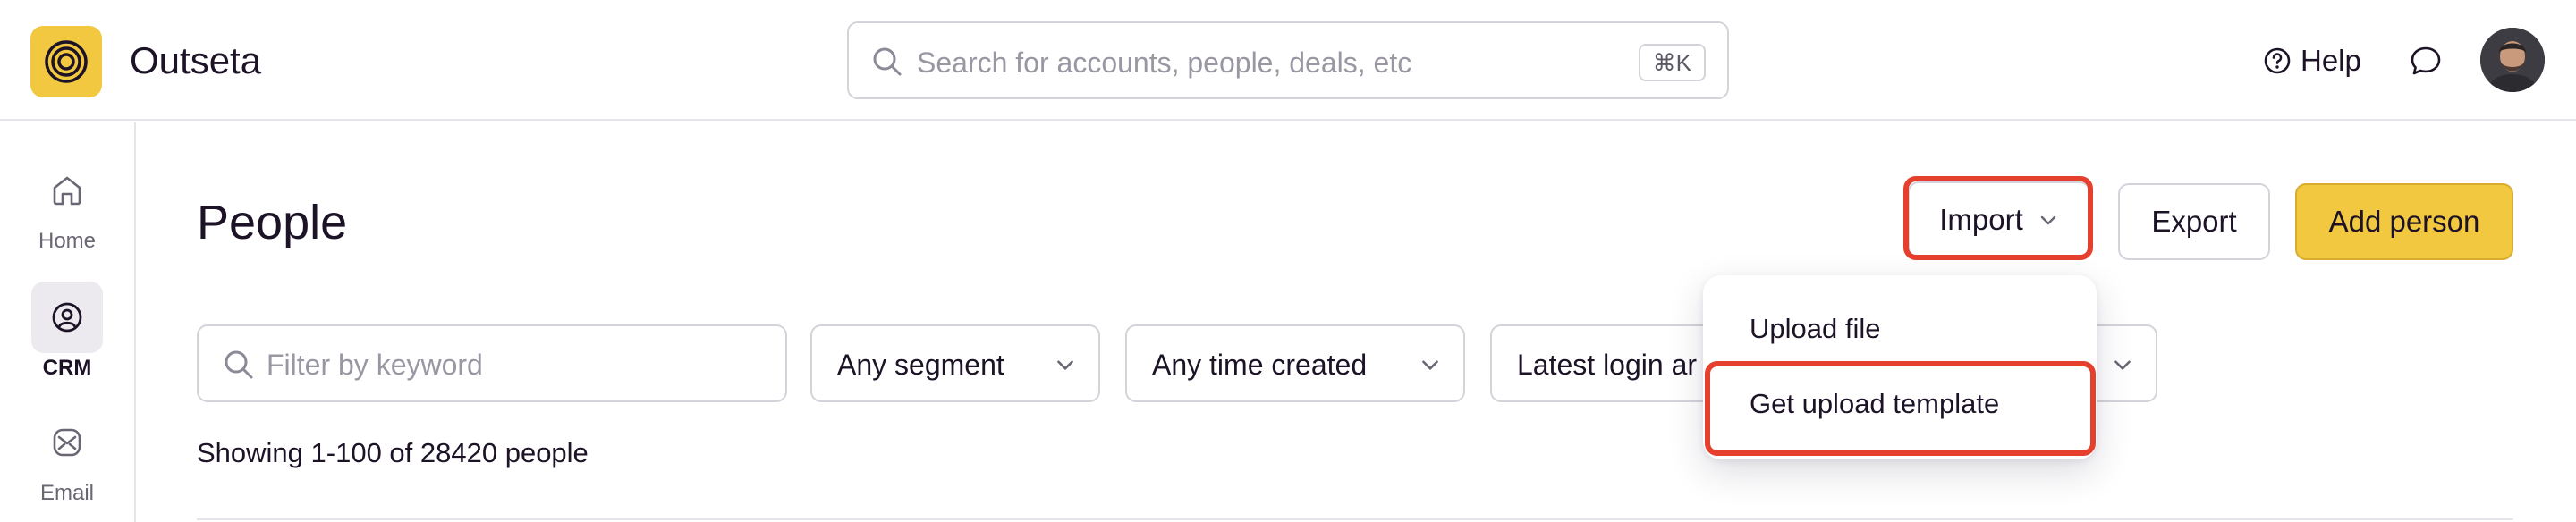 The image size is (2576, 522). I want to click on latest-login-select-label: Latest login ar, so click(1607, 365).